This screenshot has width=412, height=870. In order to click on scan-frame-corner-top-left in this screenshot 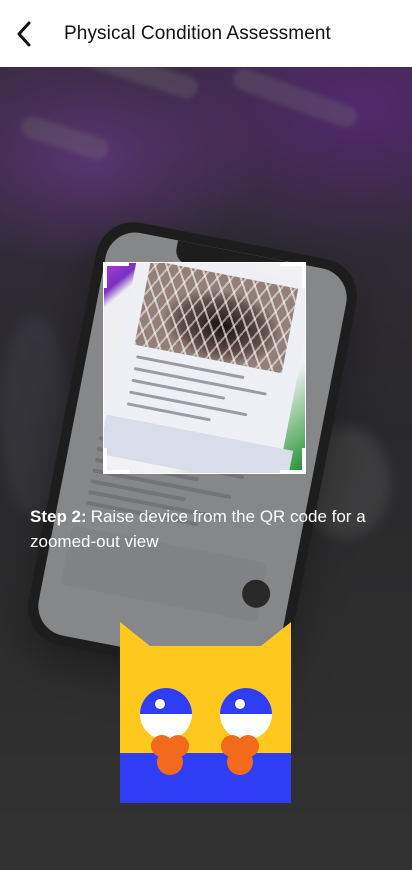, I will do `click(116, 275)`.